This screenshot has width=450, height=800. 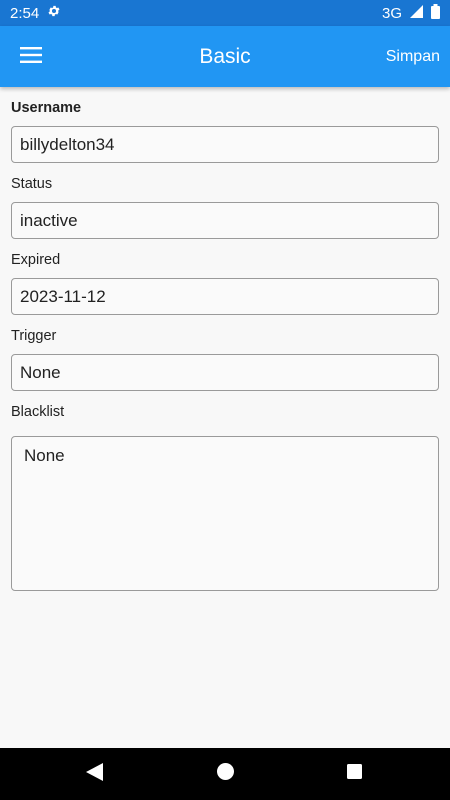 I want to click on menu-icon, so click(x=31, y=57).